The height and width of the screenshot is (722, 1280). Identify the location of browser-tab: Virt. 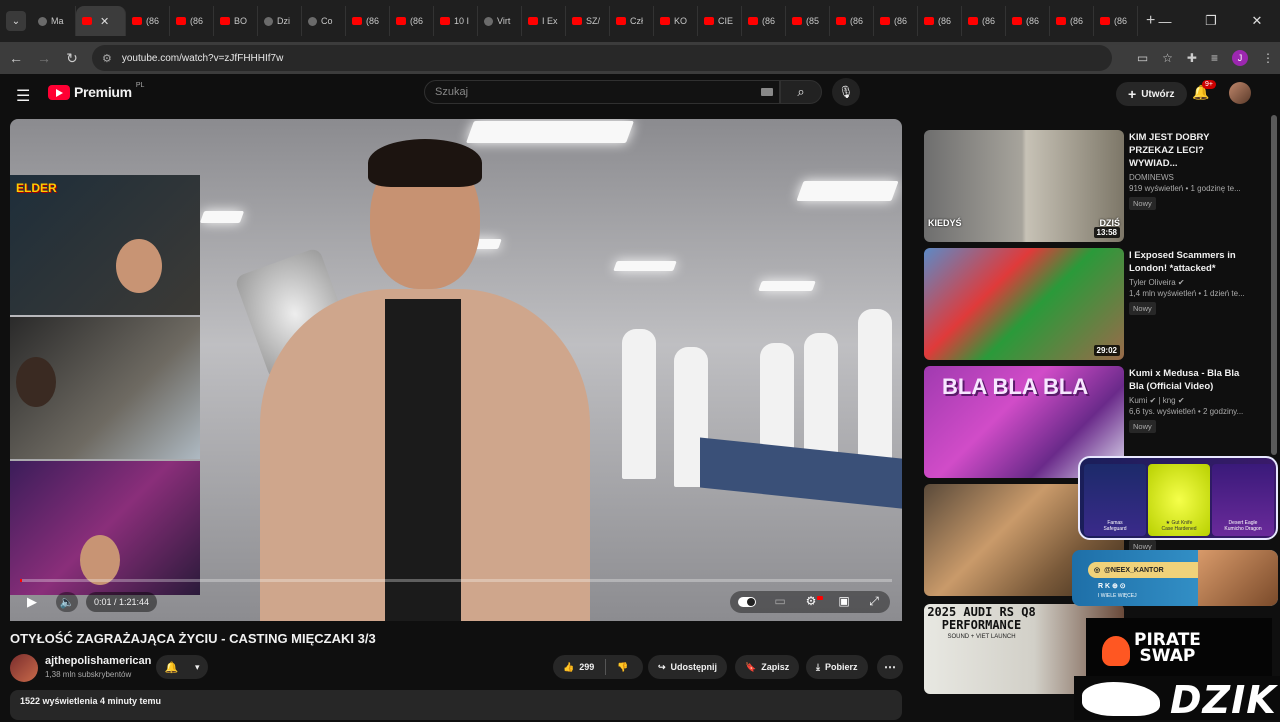
(500, 21).